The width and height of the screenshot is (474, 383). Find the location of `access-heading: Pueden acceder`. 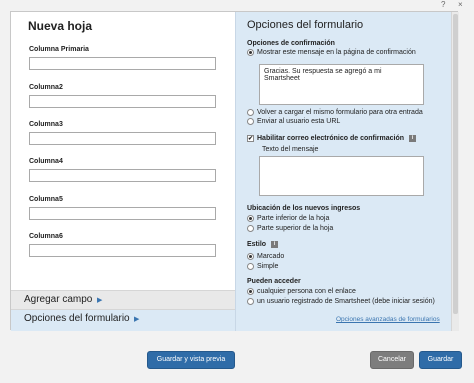

access-heading: Pueden acceder is located at coordinates (274, 281).